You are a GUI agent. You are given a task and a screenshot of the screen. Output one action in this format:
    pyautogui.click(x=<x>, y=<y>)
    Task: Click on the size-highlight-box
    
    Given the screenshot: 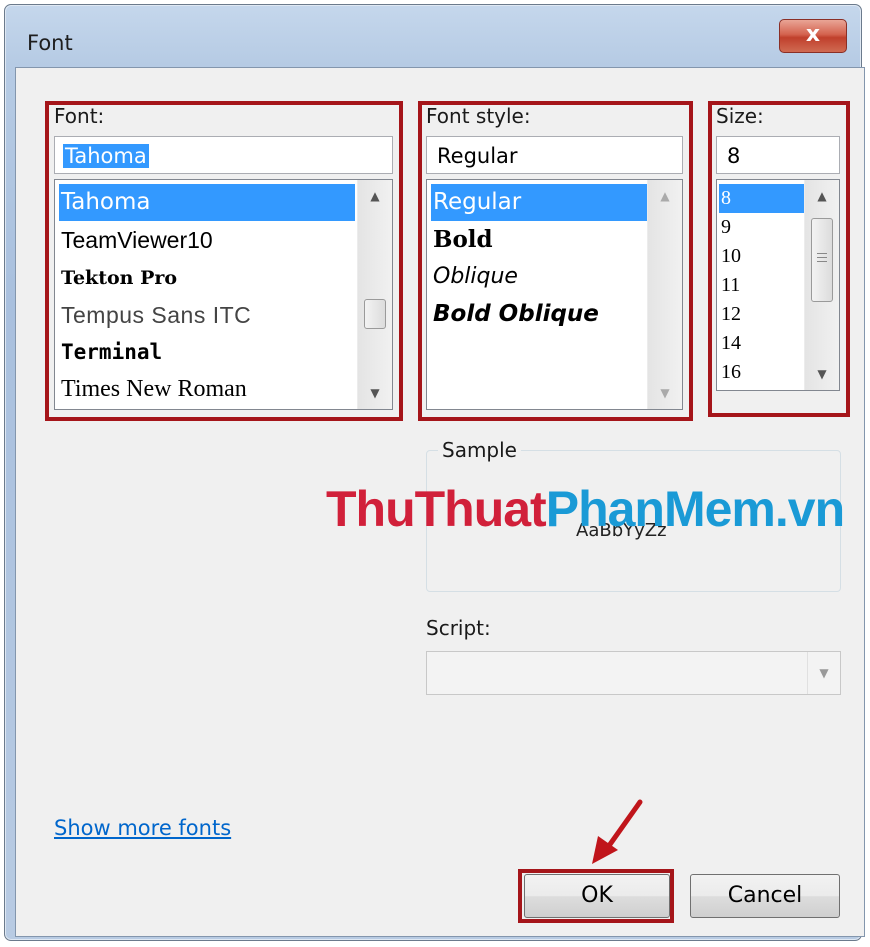 What is the action you would take?
    pyautogui.click(x=779, y=259)
    